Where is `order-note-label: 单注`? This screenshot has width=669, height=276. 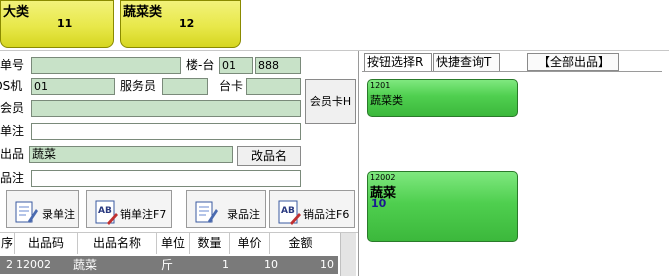 order-note-label: 单注 is located at coordinates (12, 131).